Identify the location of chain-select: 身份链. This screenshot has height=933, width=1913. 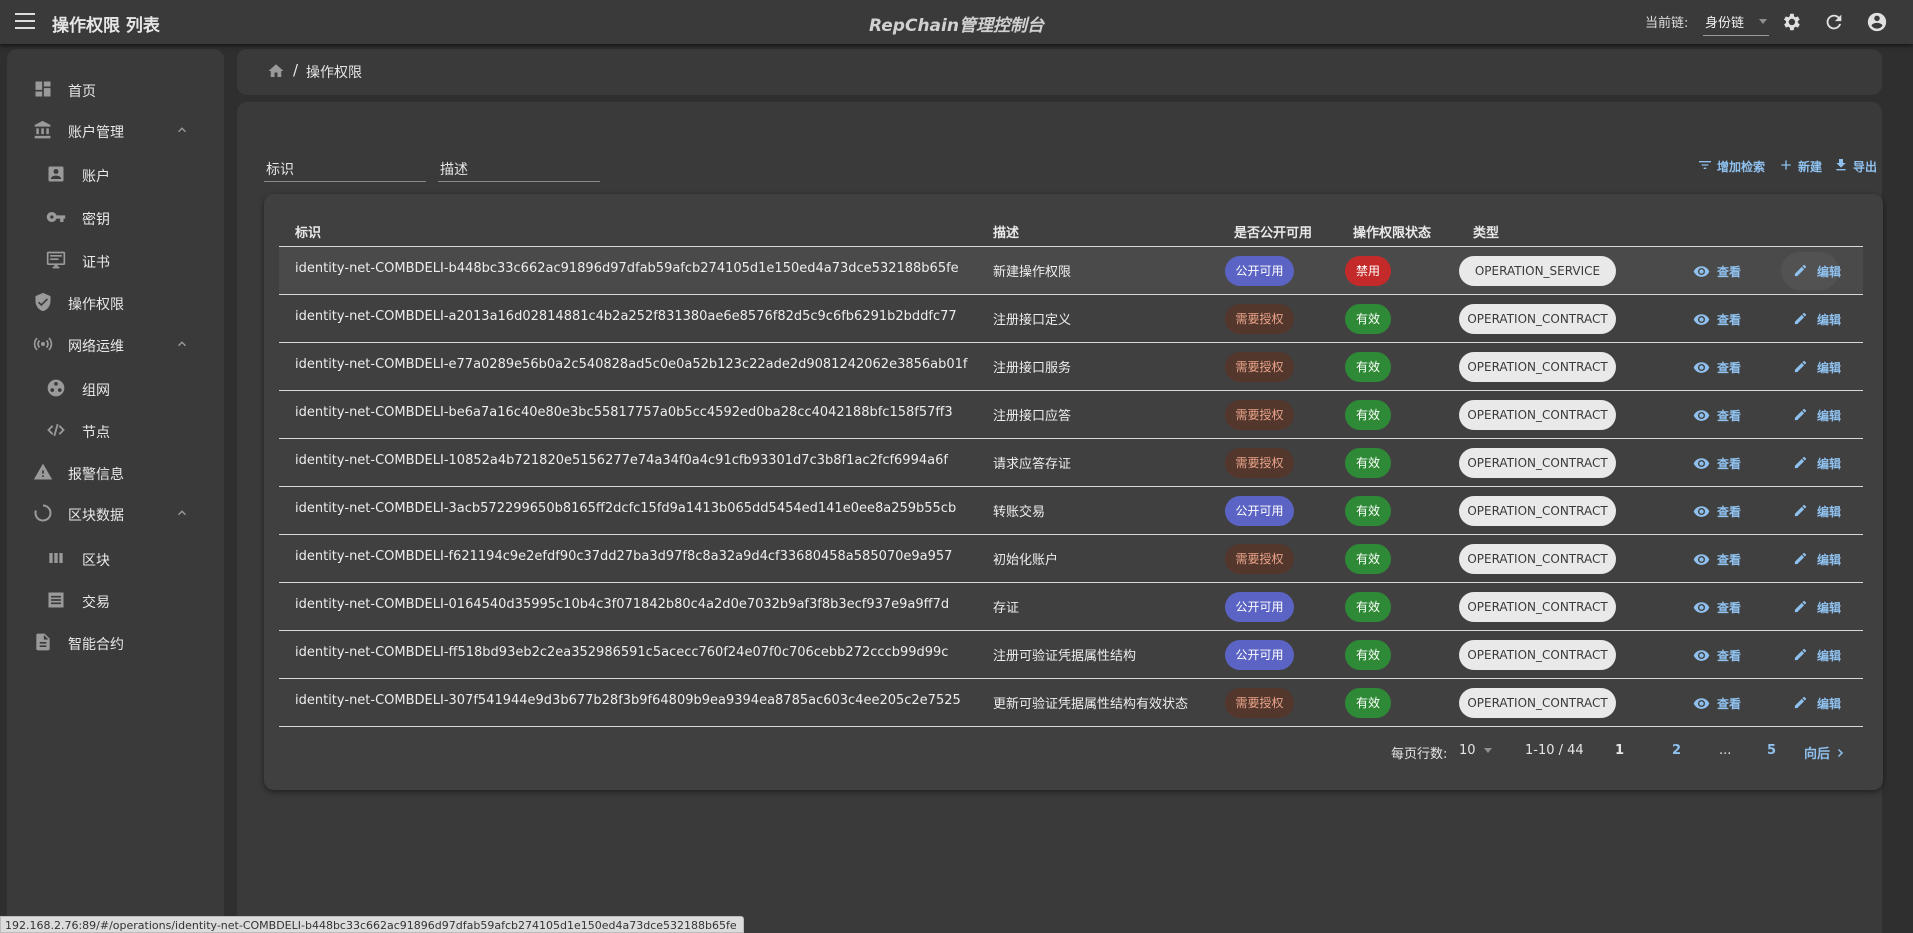
(1736, 21).